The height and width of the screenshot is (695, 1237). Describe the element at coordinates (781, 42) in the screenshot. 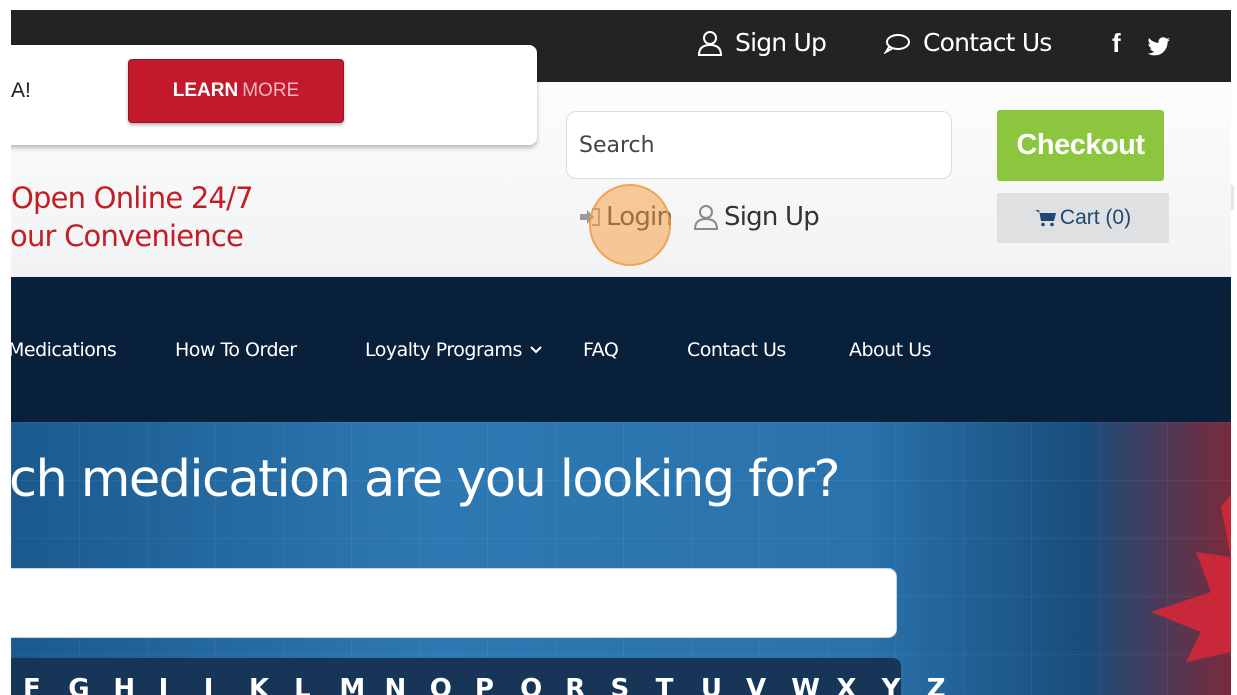

I see `topbar-signup-label: Sign Up` at that location.